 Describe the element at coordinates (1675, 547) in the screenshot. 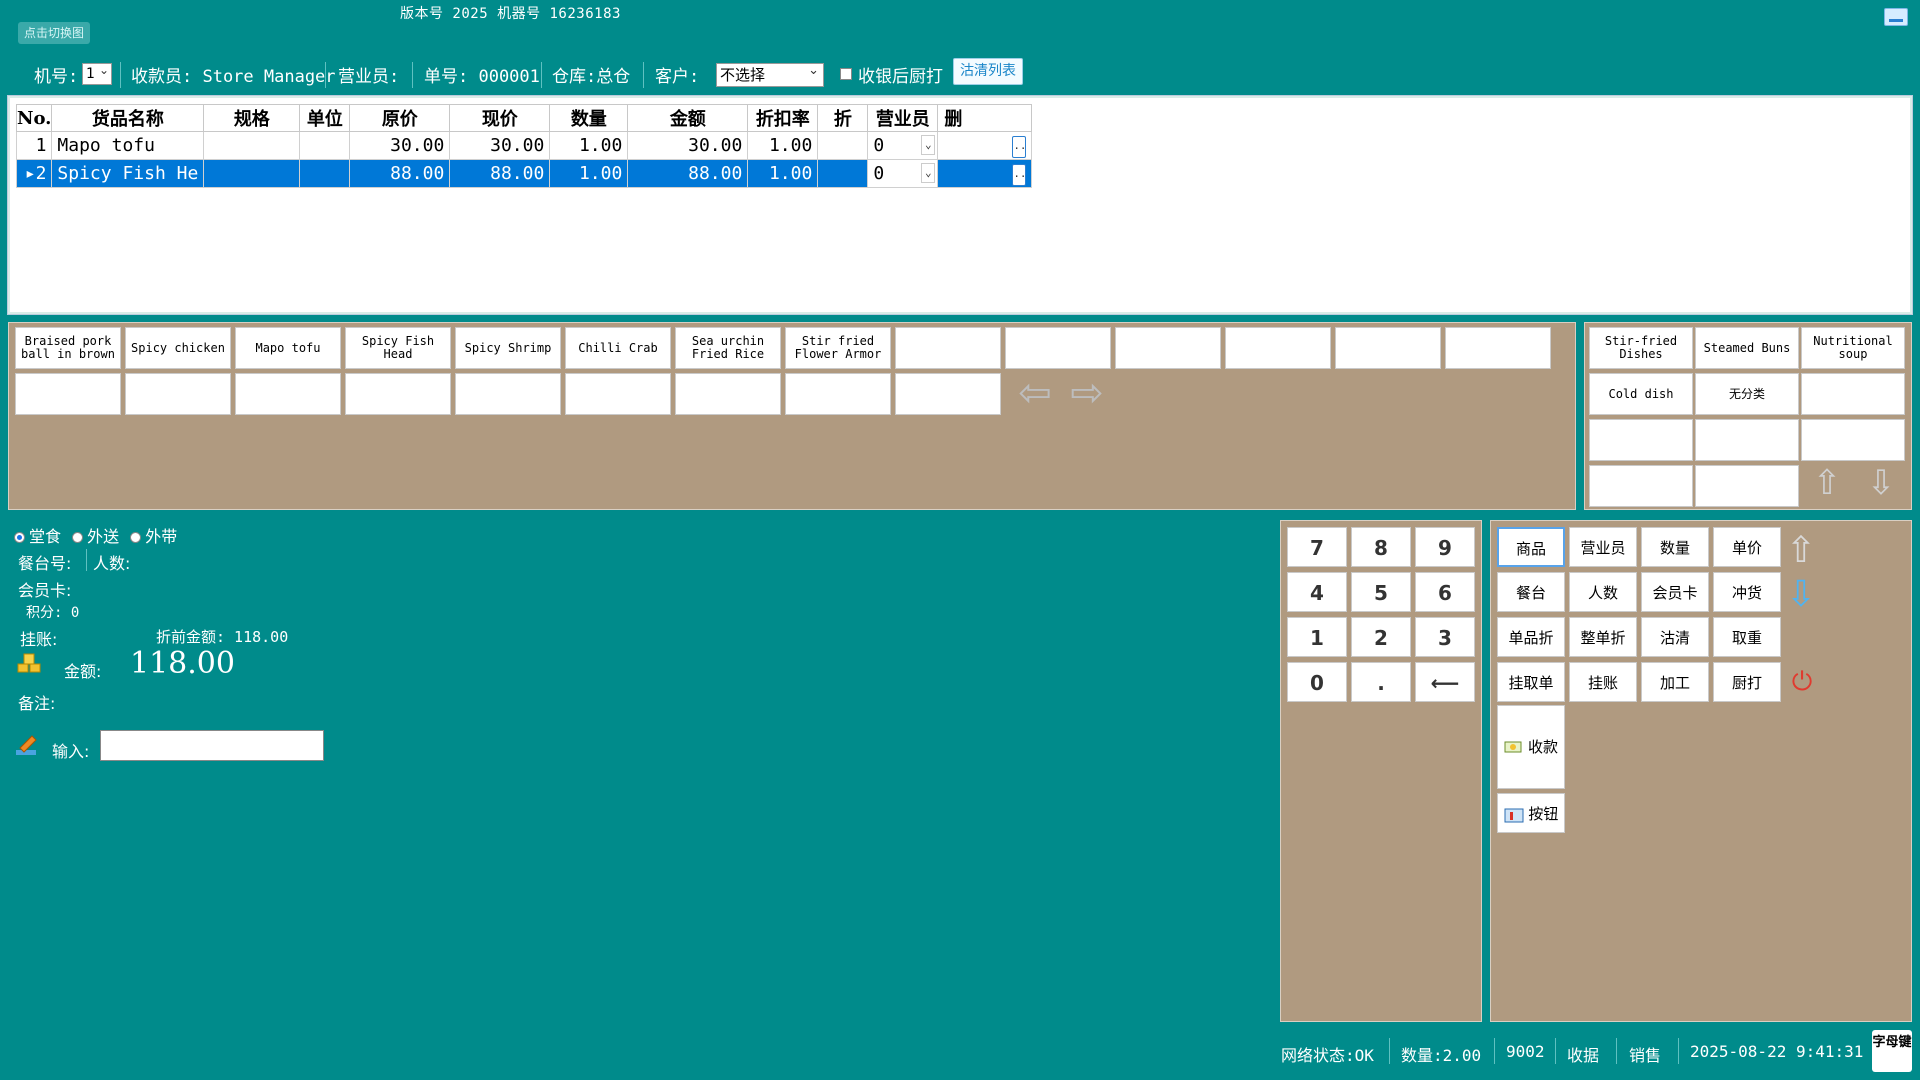

I see `function-button: 数量` at that location.